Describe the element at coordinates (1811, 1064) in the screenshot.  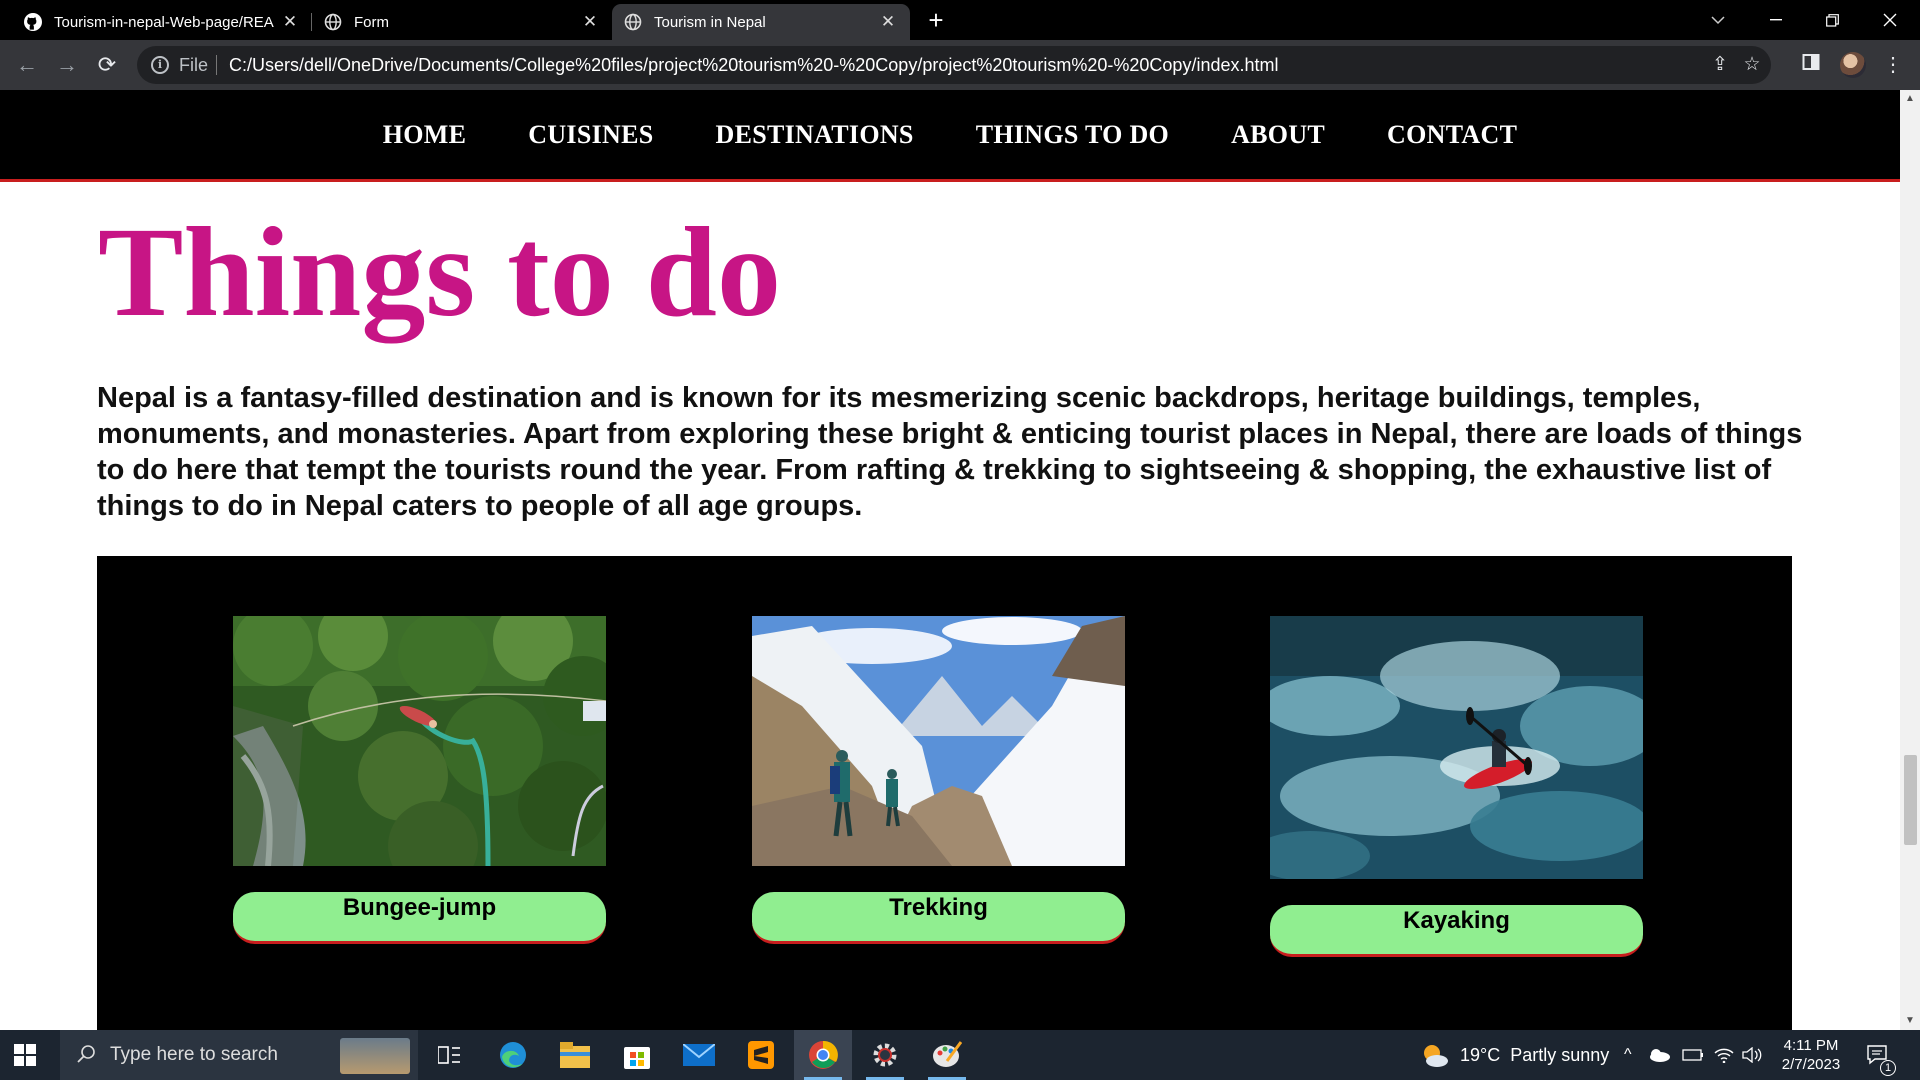
I see `clock-date: 2/7/2023` at that location.